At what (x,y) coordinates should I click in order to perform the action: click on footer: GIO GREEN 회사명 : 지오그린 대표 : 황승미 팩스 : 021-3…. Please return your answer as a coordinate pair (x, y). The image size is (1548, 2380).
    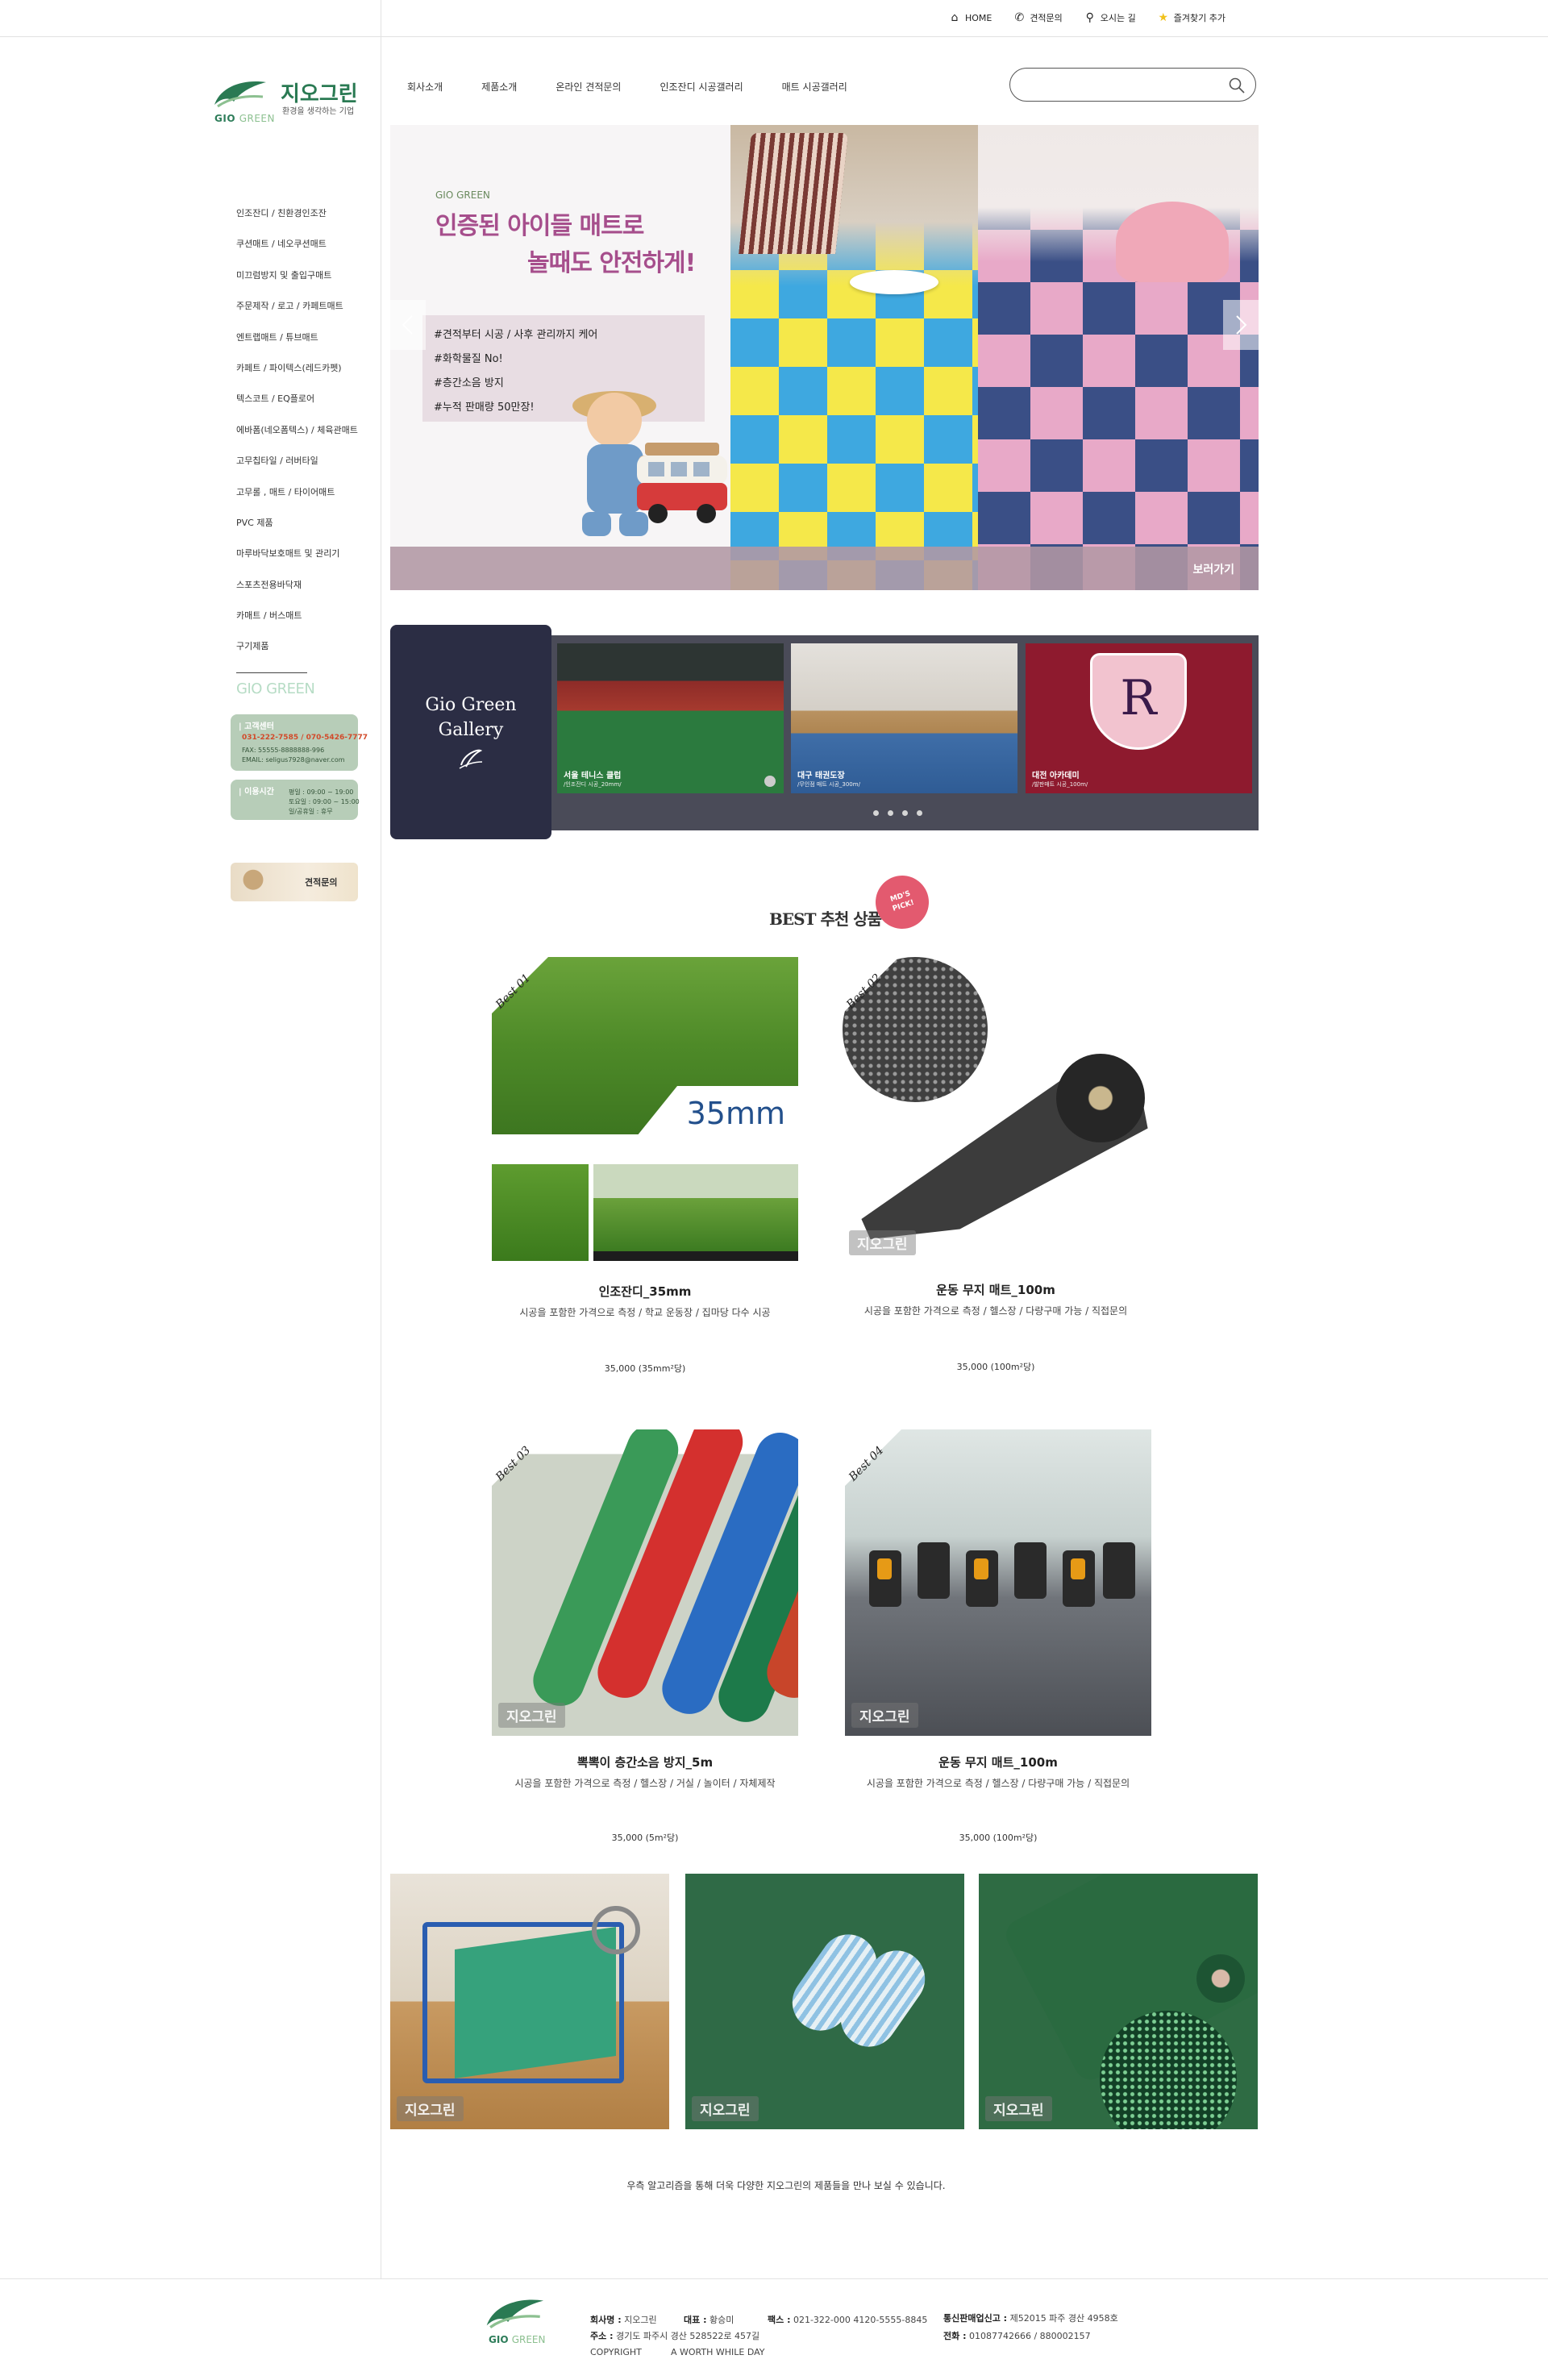
    Looking at the image, I should click on (774, 2329).